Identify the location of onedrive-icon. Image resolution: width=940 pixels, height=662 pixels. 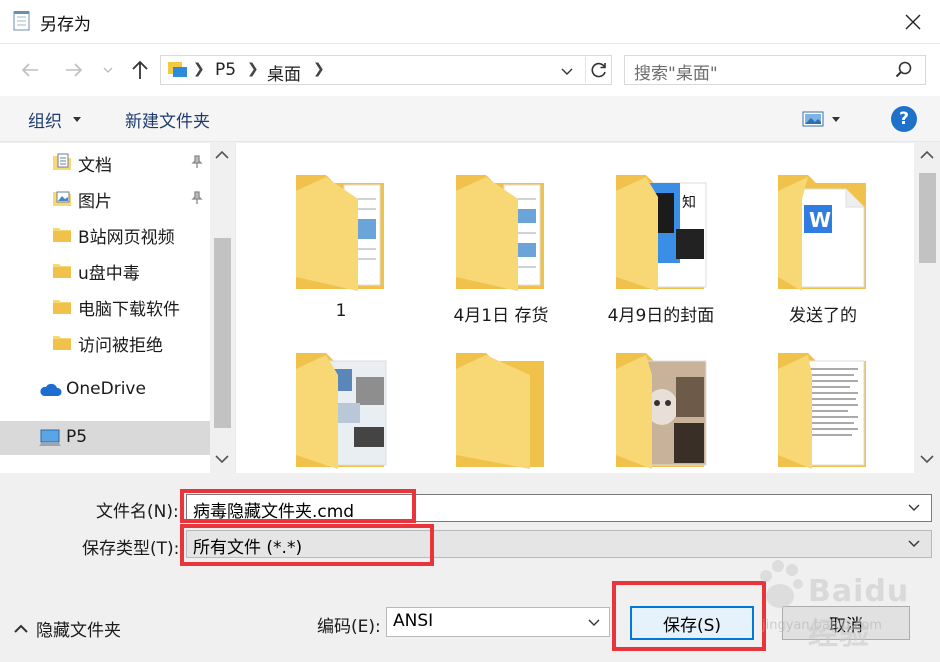
(50, 390).